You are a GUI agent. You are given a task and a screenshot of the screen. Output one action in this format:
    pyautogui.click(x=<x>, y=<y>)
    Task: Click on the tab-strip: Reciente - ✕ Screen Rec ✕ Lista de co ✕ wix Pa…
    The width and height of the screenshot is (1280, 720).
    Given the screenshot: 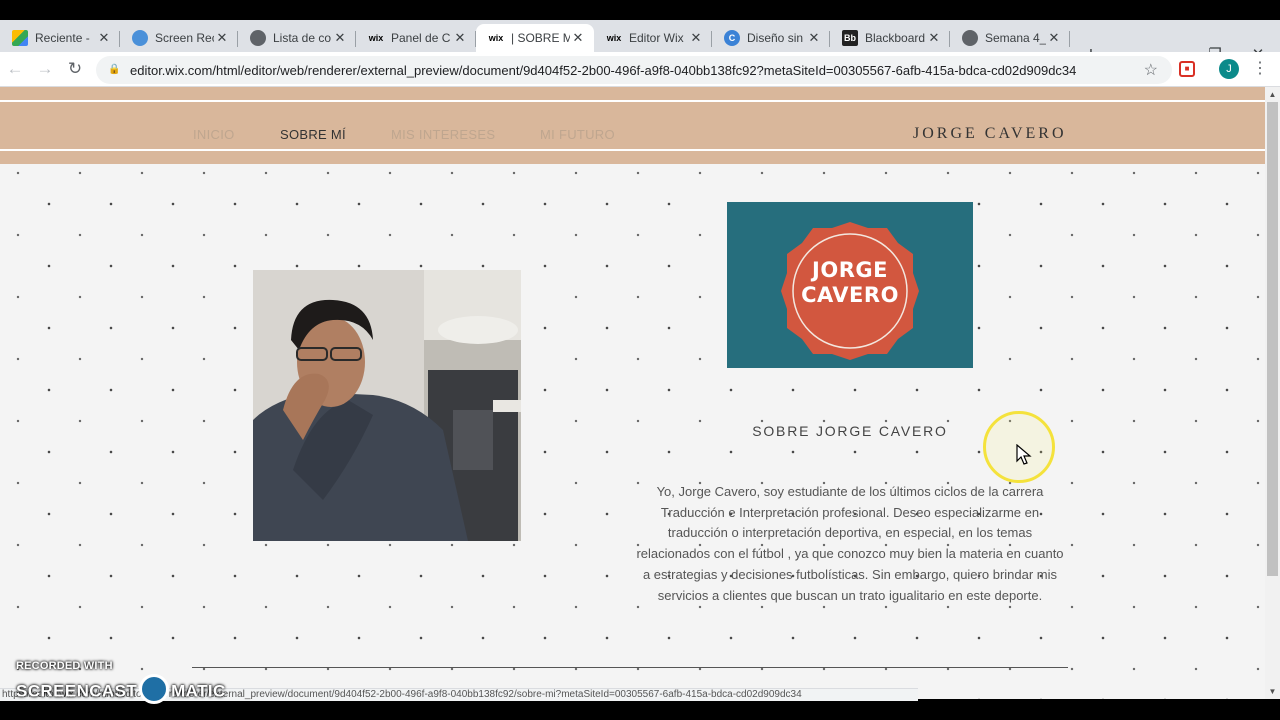 What is the action you would take?
    pyautogui.click(x=640, y=43)
    